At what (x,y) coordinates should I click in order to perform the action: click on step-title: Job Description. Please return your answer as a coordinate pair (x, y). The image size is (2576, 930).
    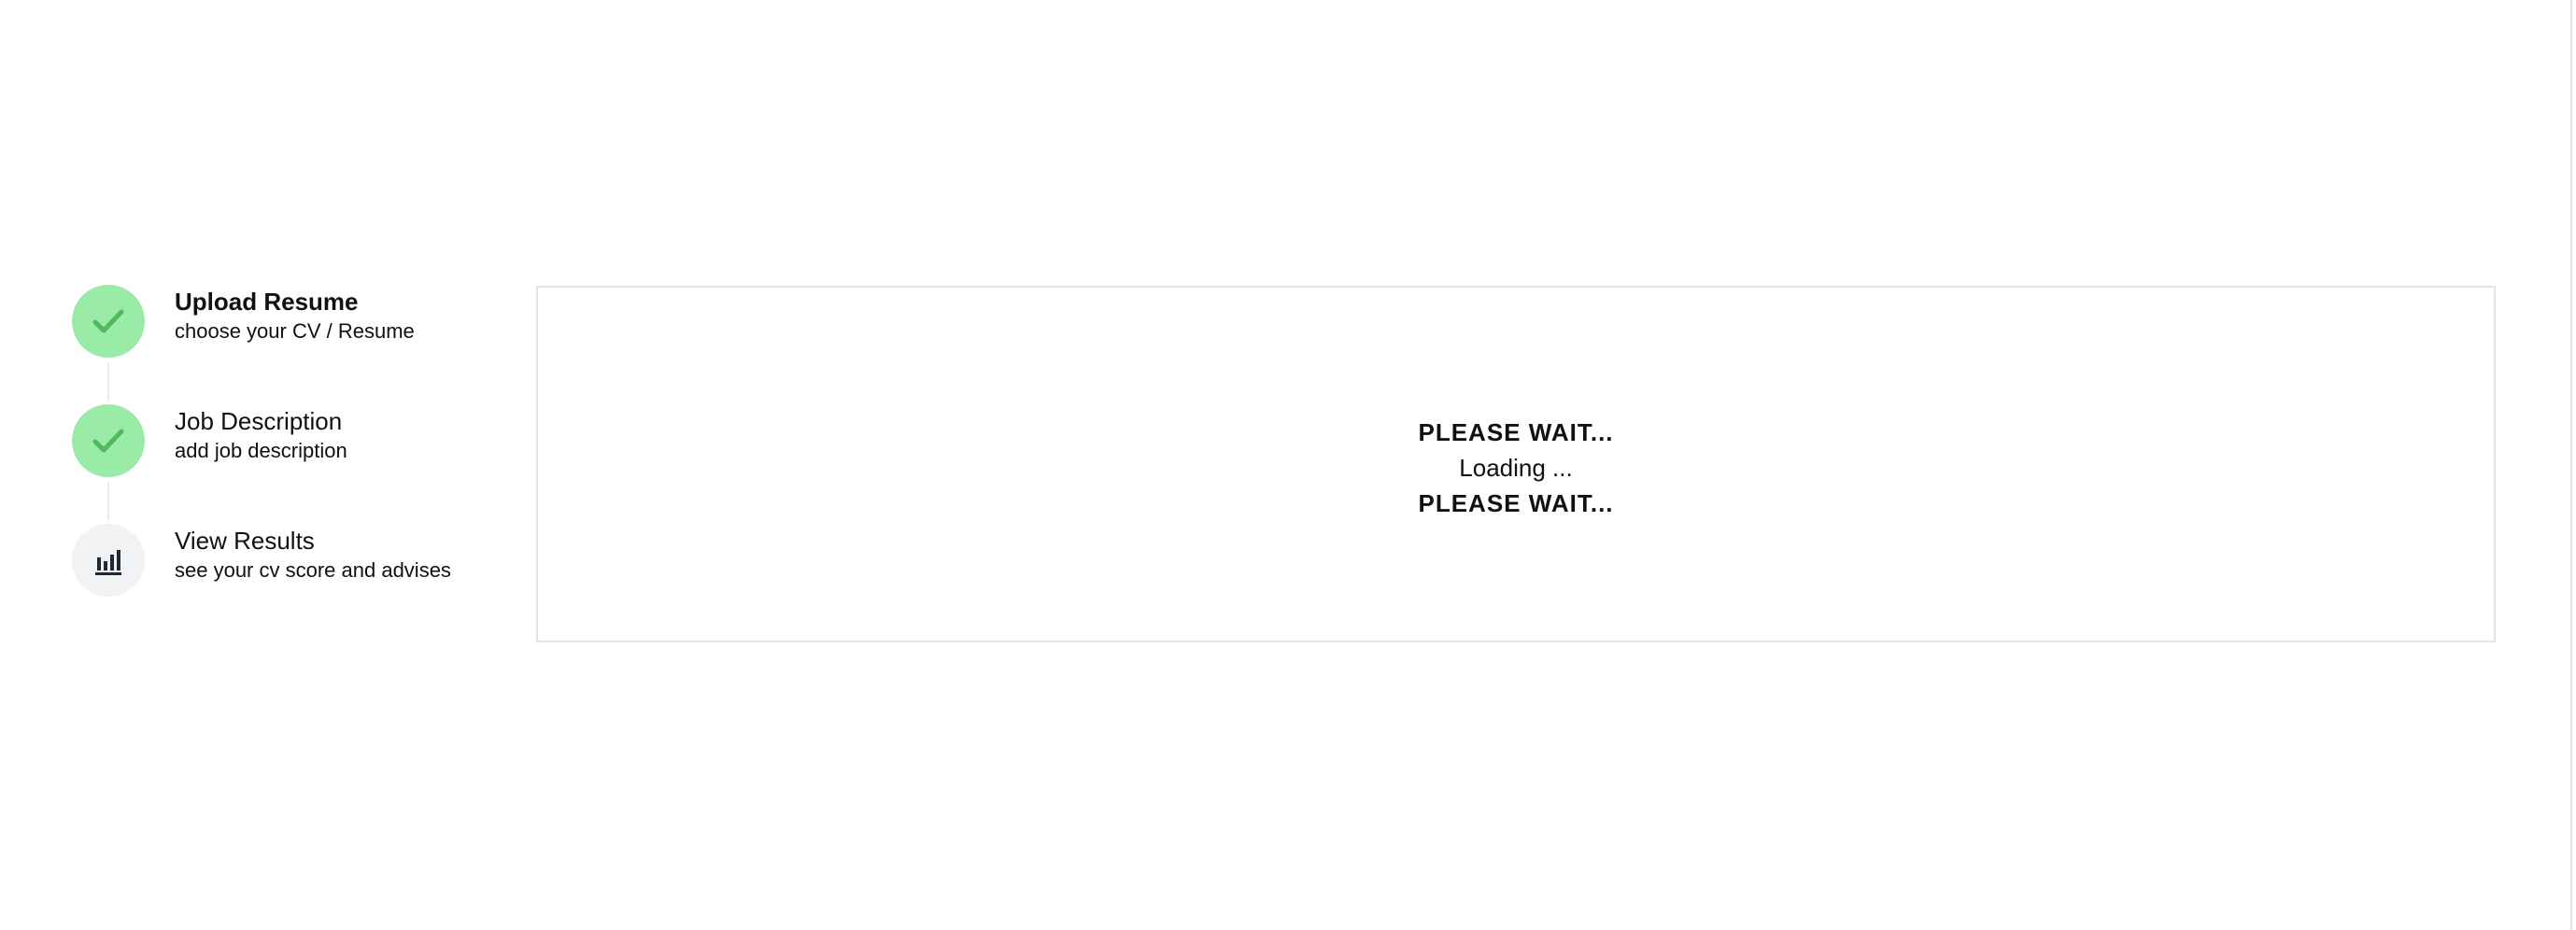
    Looking at the image, I should click on (259, 421).